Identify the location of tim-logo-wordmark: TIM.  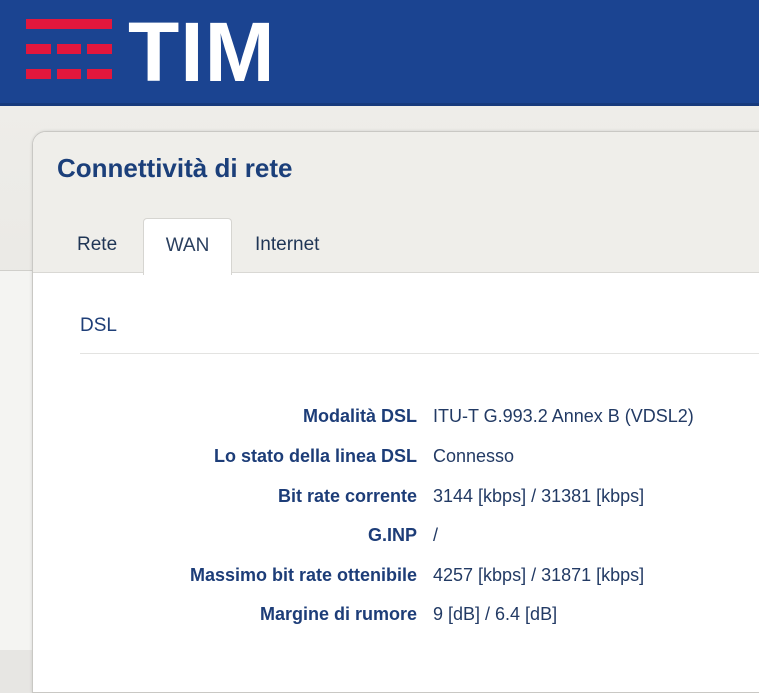
(202, 52).